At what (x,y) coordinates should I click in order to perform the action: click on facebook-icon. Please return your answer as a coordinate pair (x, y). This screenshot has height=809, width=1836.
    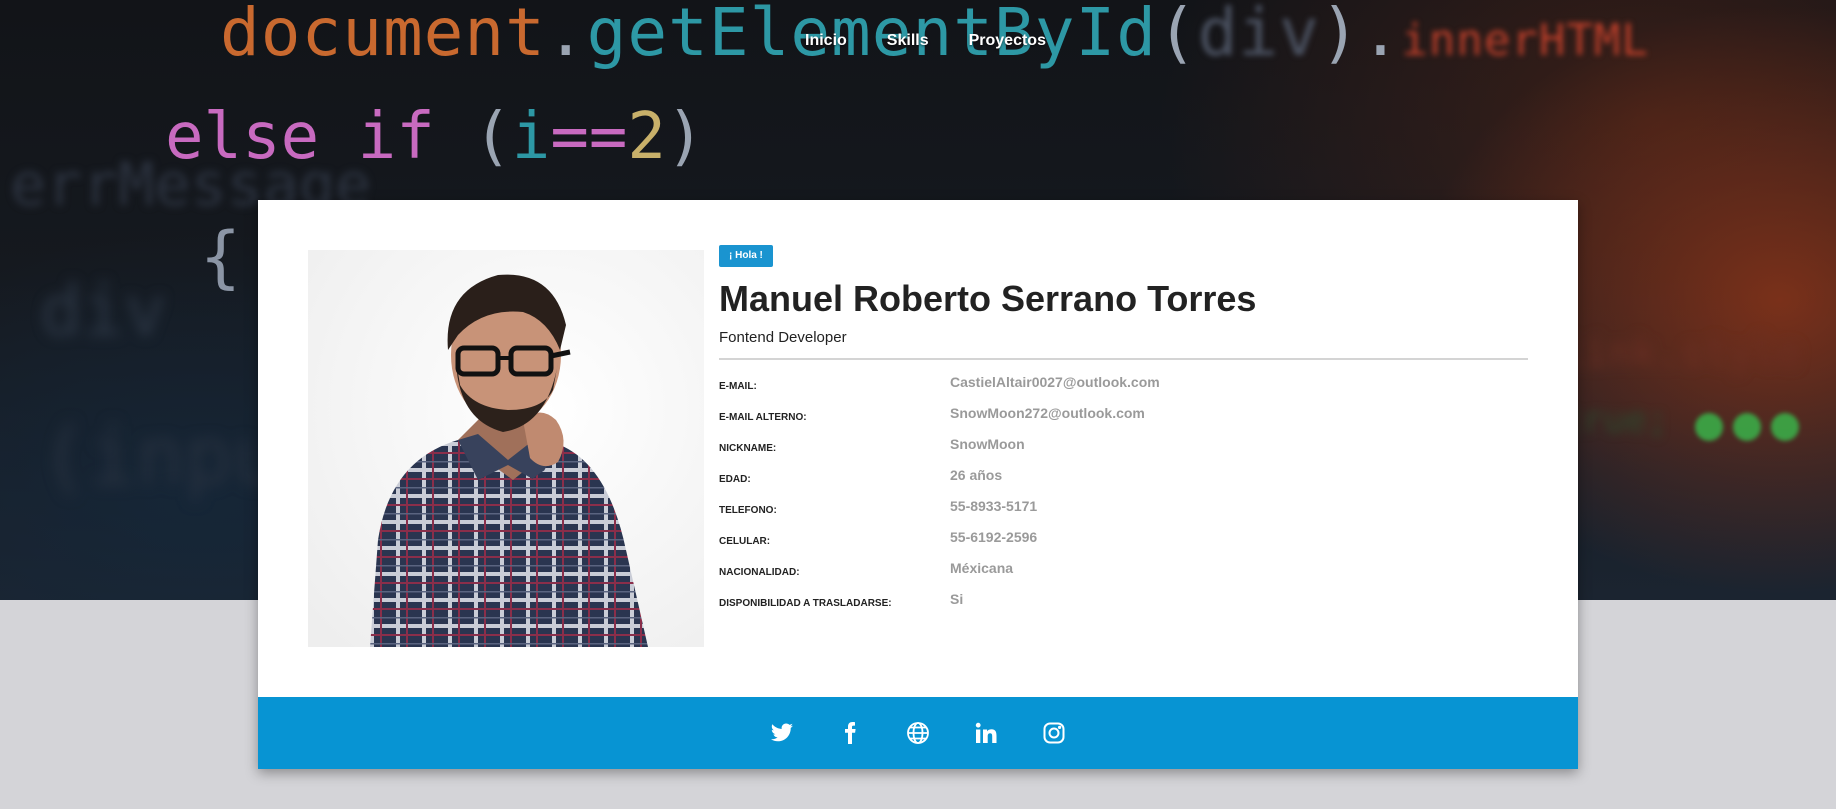
    Looking at the image, I should click on (850, 733).